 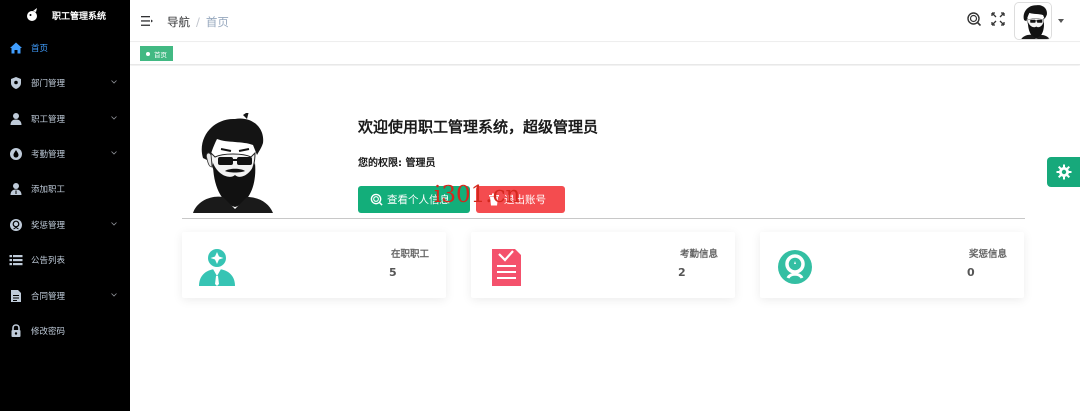 What do you see at coordinates (48, 155) in the screenshot?
I see `sidebar-item-label: 考勤管理` at bounding box center [48, 155].